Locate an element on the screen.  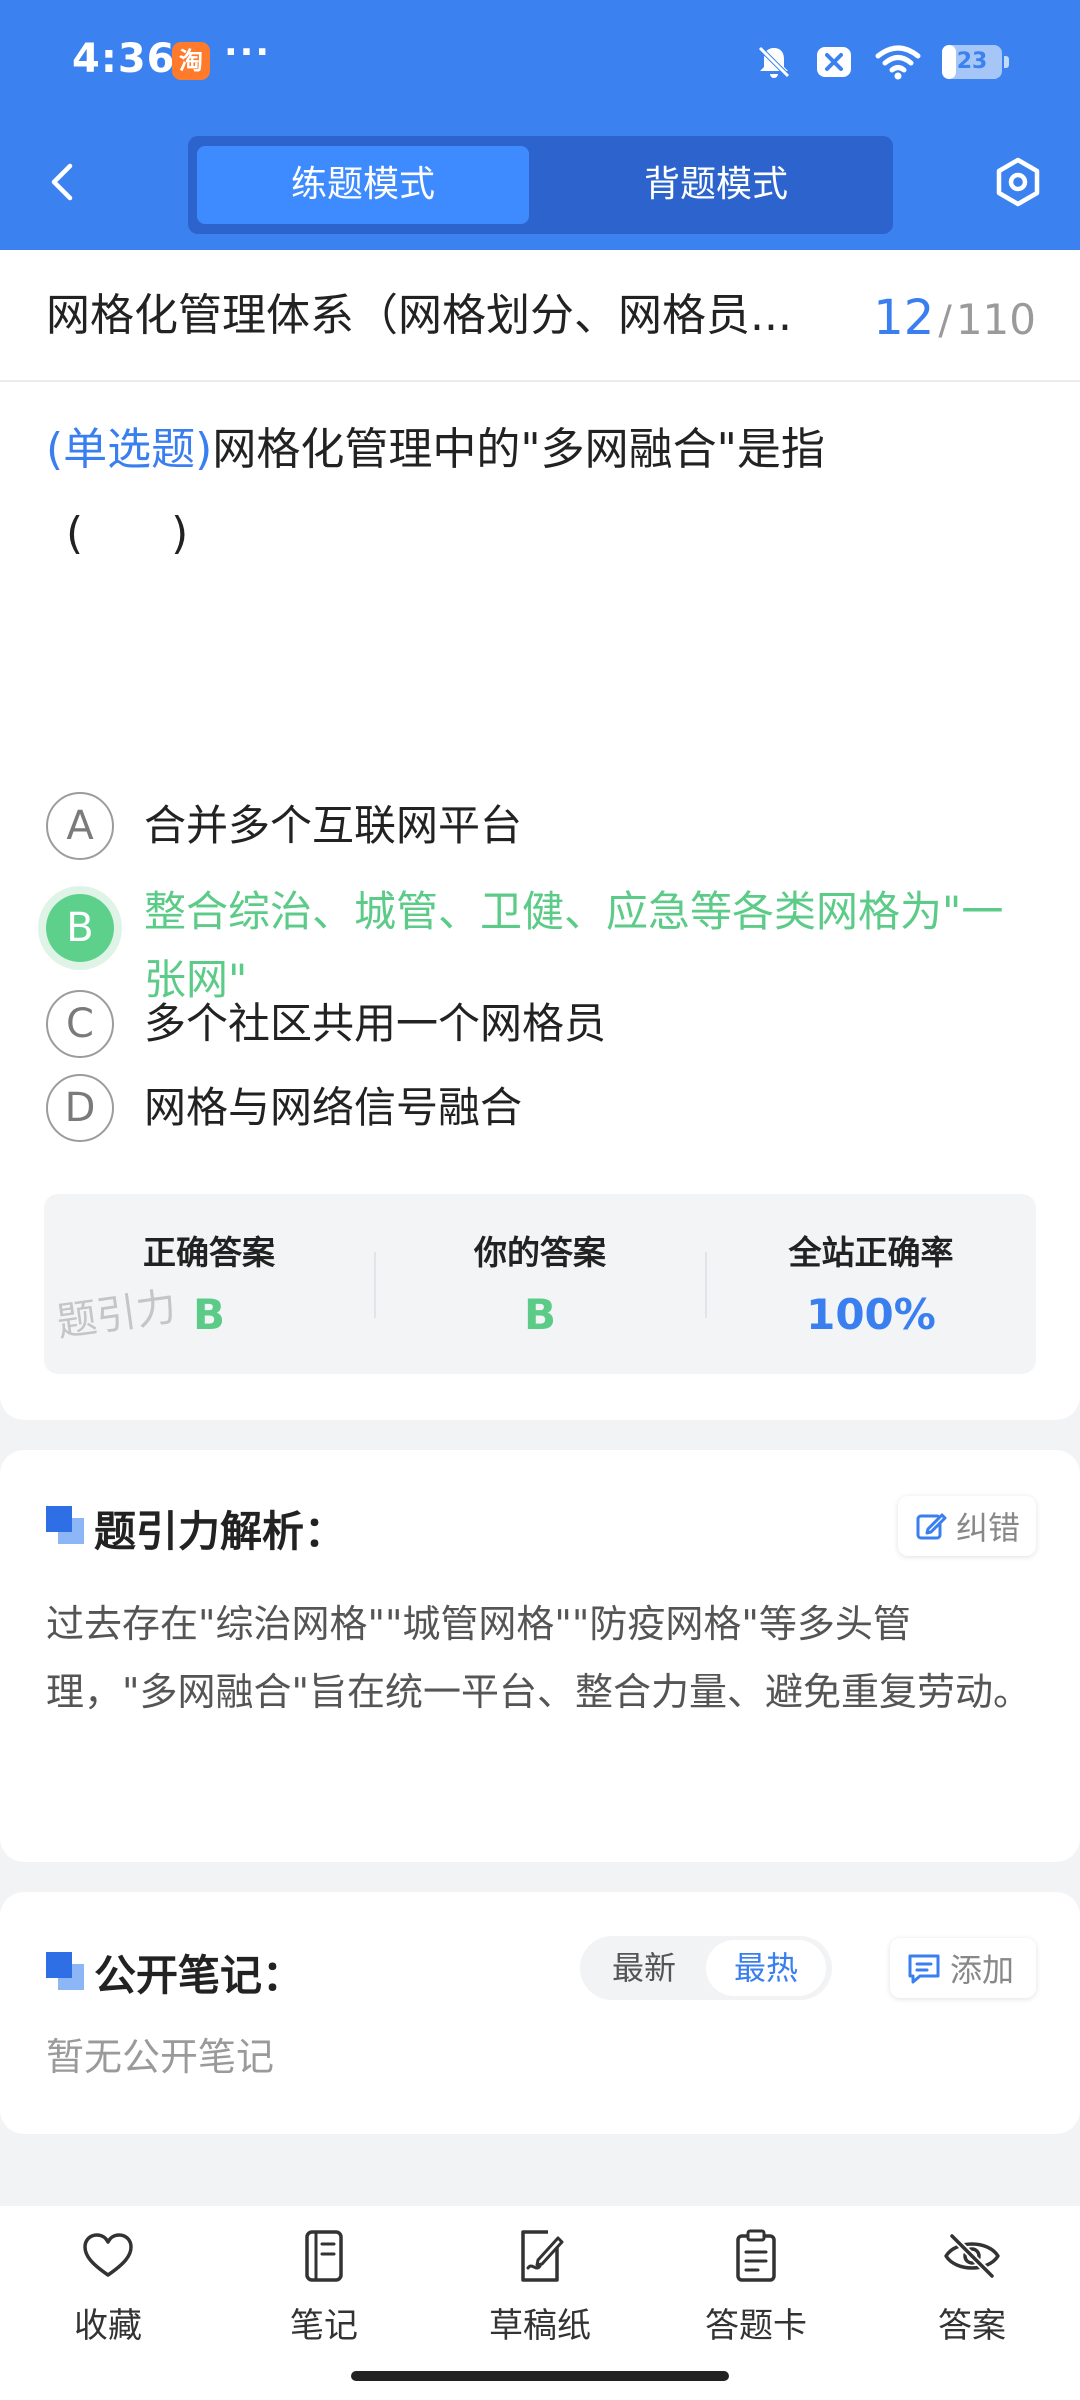
notes-sort-toggle: 最新 最热 is located at coordinates (706, 1968).